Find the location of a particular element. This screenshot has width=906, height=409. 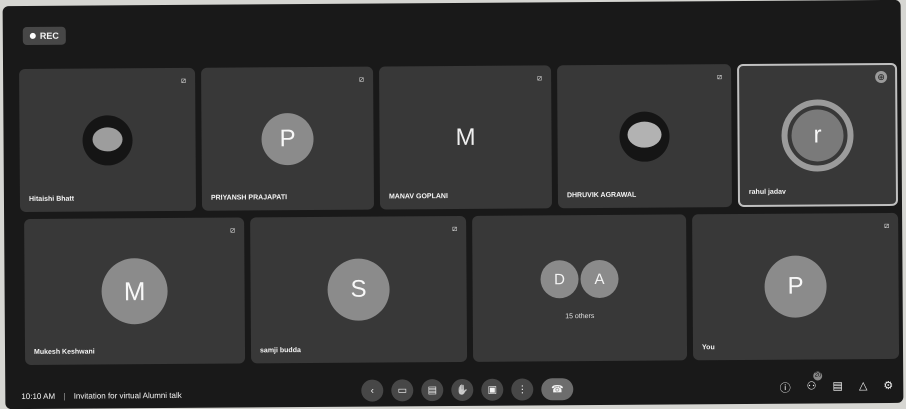

captions-icon: ▤ is located at coordinates (432, 390).